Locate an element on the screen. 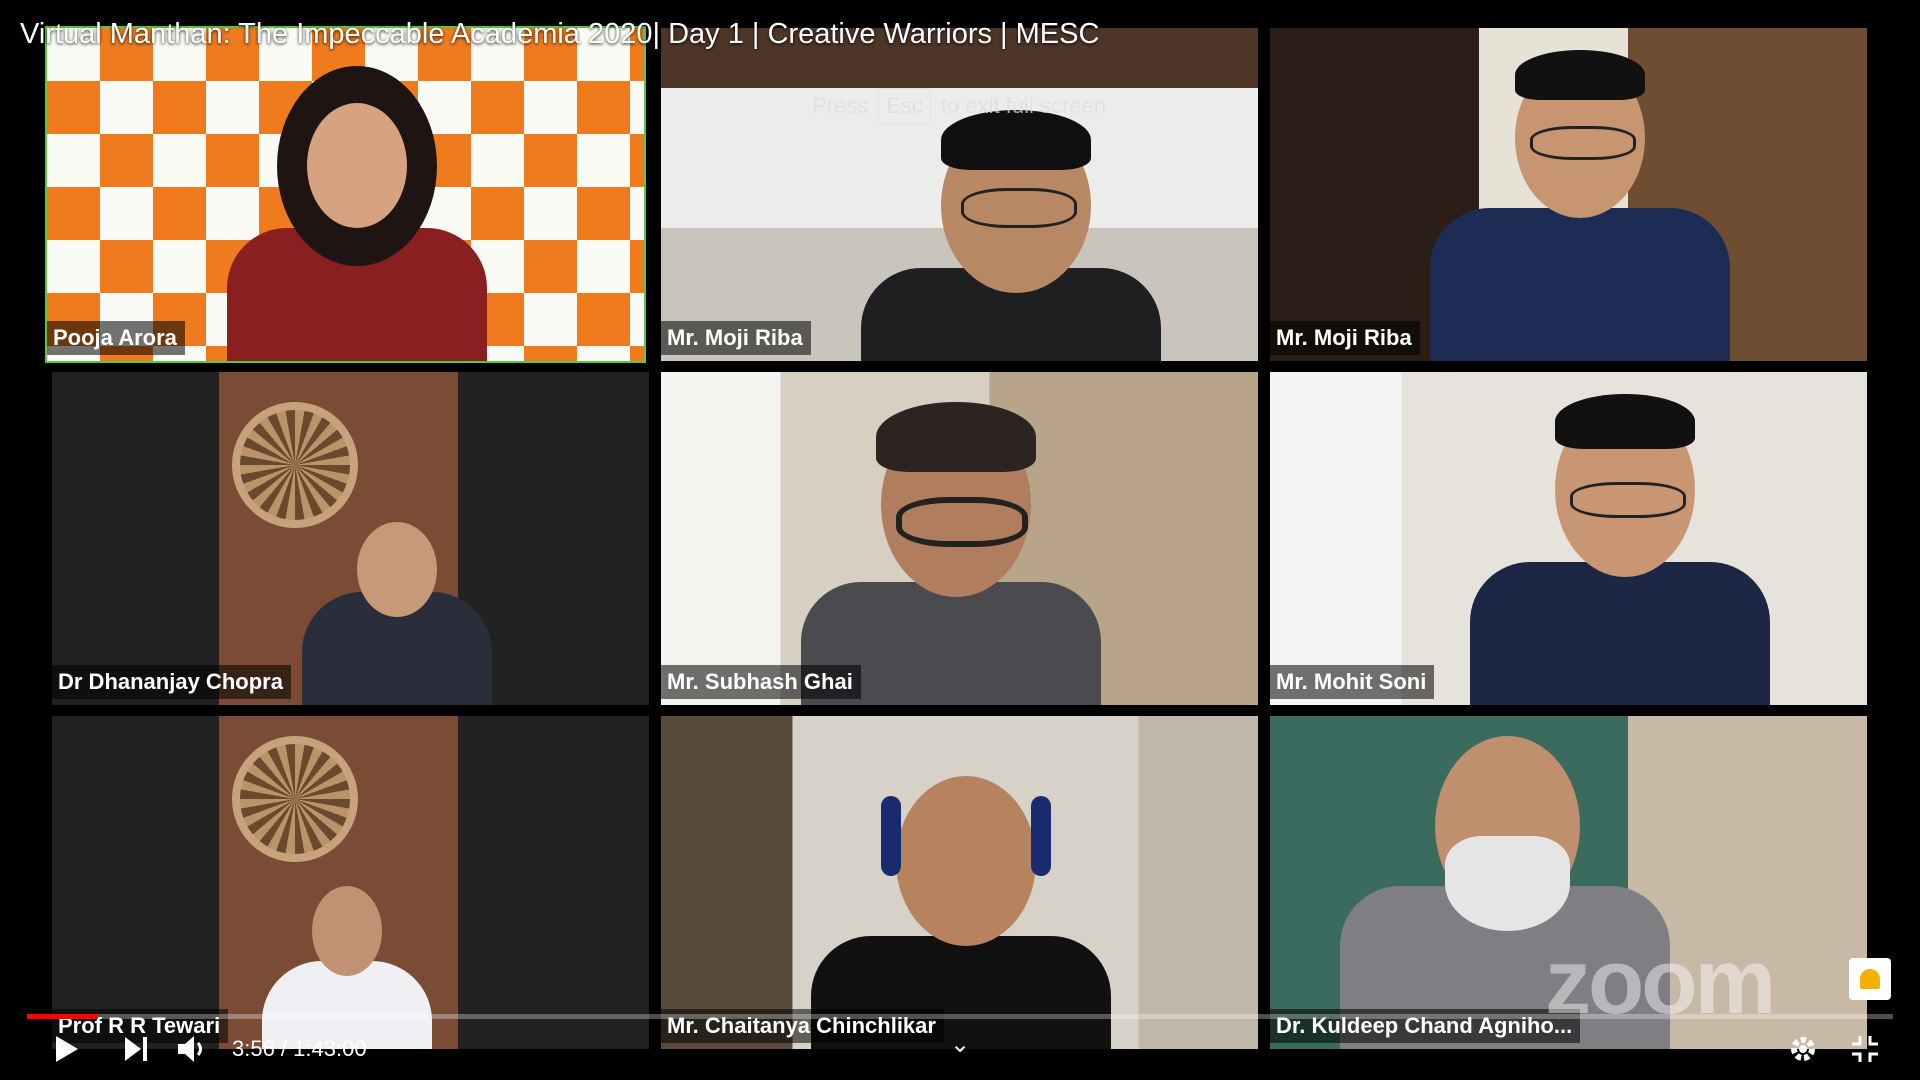  vidyadaan-logo is located at coordinates (1870, 979).